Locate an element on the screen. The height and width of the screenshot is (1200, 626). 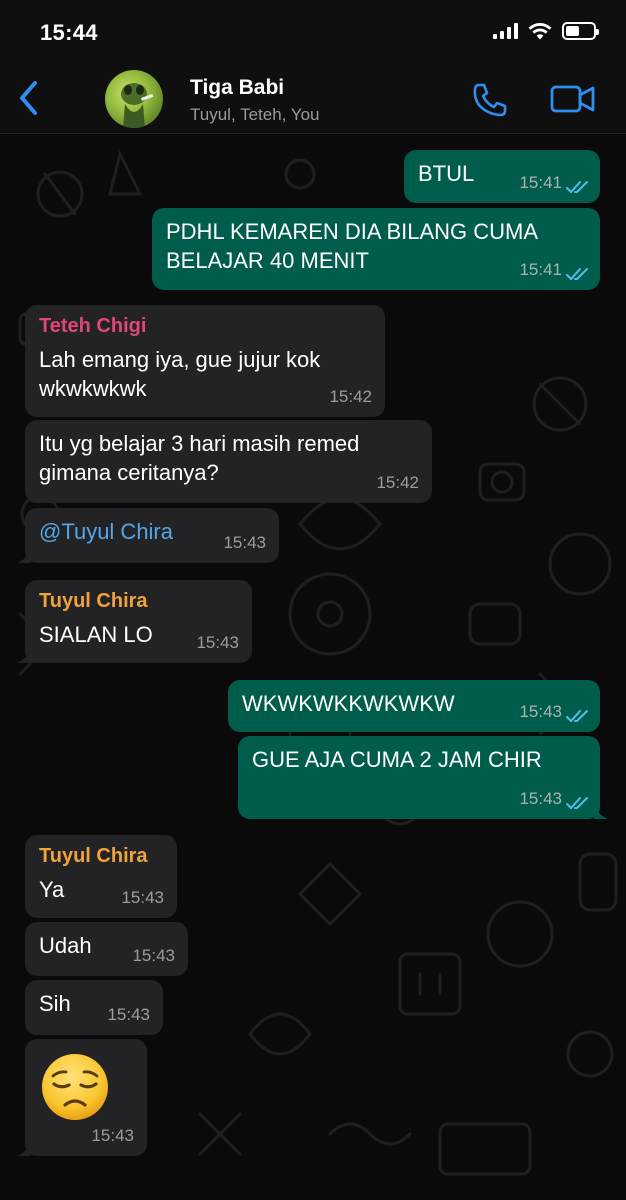
disappointed-face-emoji-icon is located at coordinates (75, 1087).